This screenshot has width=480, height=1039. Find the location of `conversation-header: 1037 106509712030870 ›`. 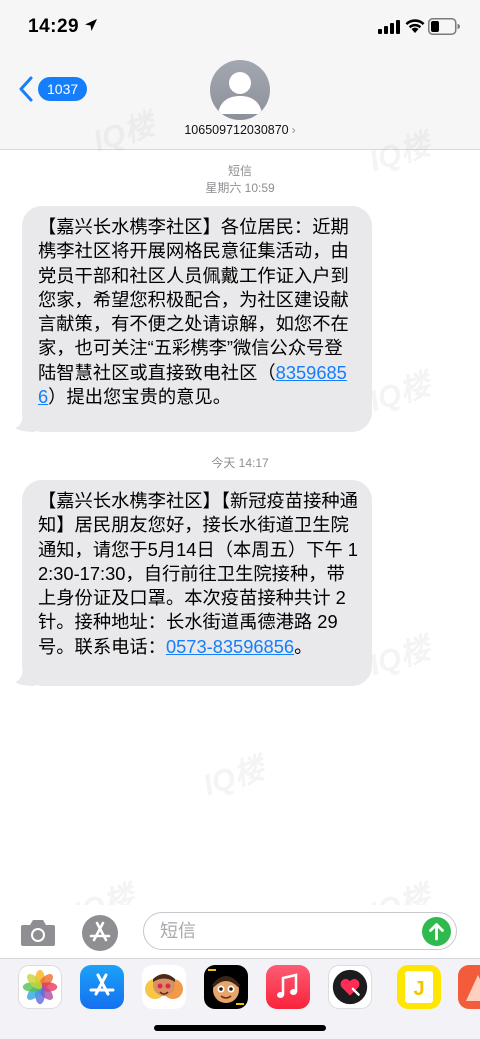

conversation-header: 1037 106509712030870 › is located at coordinates (240, 104).